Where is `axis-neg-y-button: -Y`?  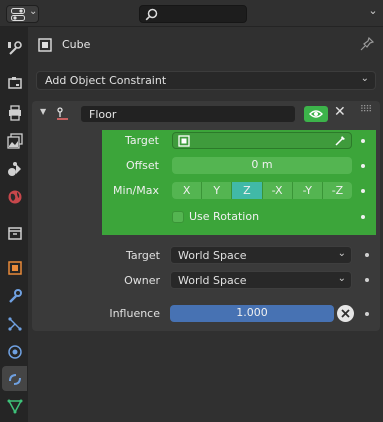
axis-neg-y-button: -Y is located at coordinates (307, 190).